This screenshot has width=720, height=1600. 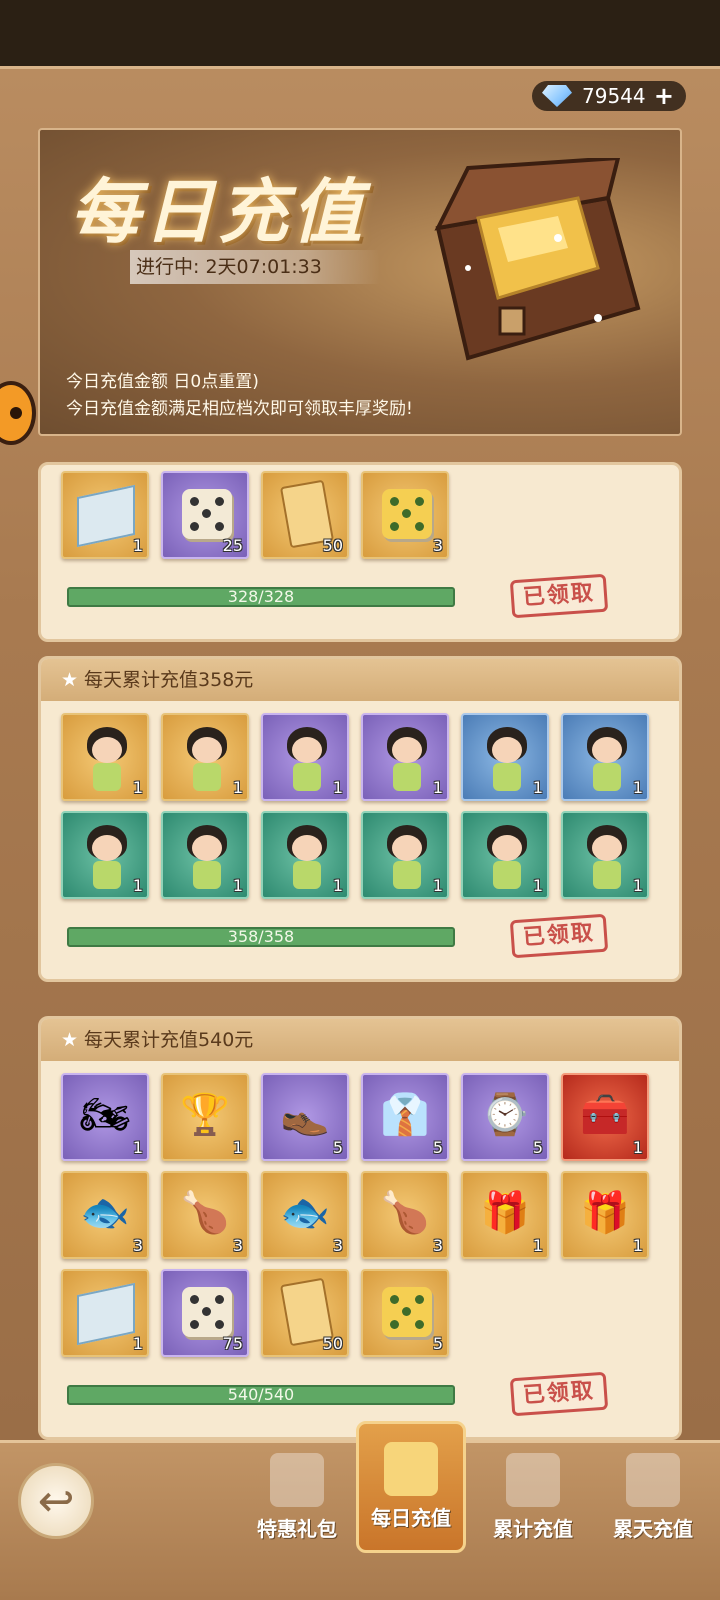 What do you see at coordinates (169, 1040) in the screenshot?
I see `tier-title: 每天累计充值540元` at bounding box center [169, 1040].